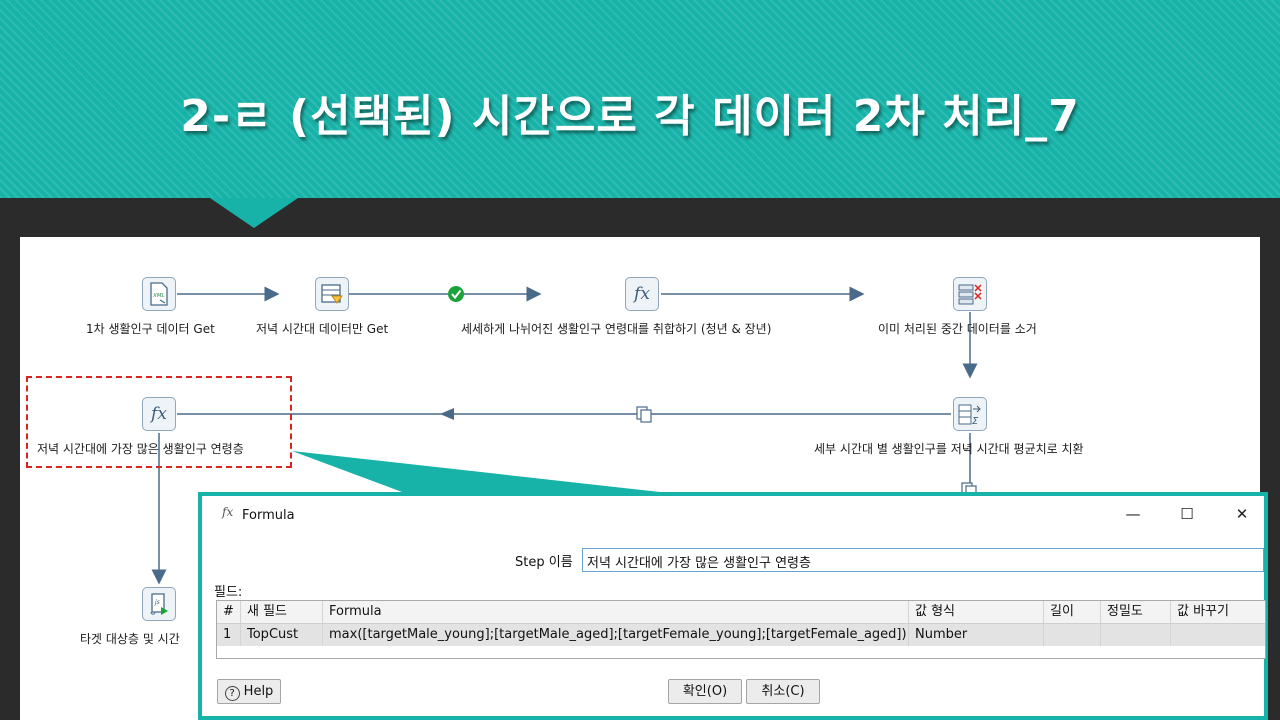 This screenshot has width=1280, height=720. Describe the element at coordinates (456, 294) in the screenshot. I see `hop-success-icon` at that location.